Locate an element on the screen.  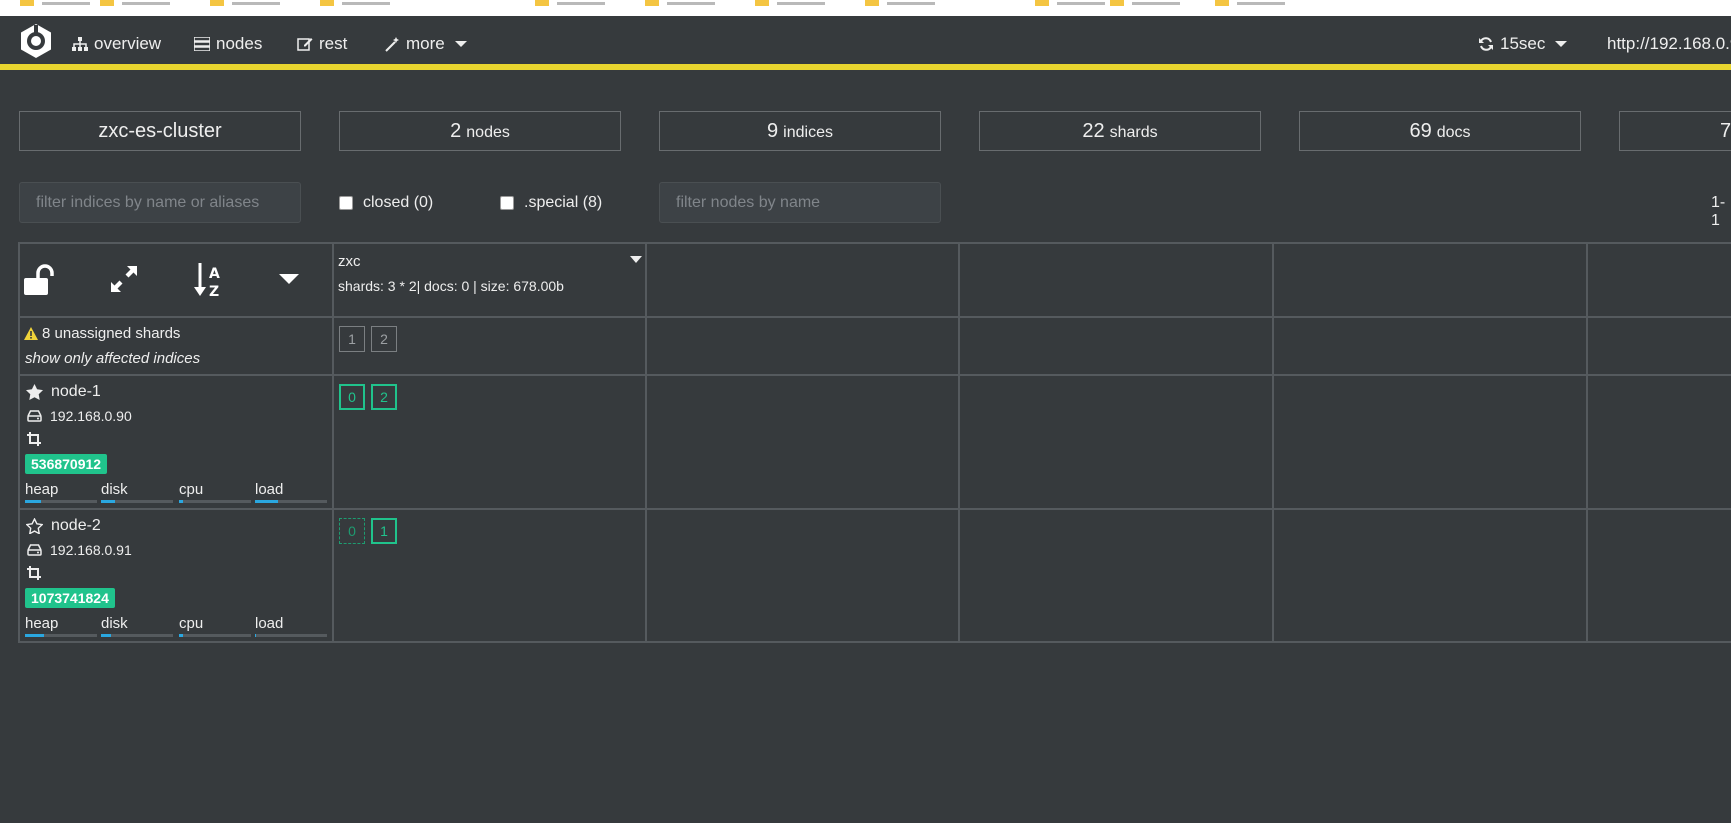
cerebro-logo-icon is located at coordinates (36, 41).